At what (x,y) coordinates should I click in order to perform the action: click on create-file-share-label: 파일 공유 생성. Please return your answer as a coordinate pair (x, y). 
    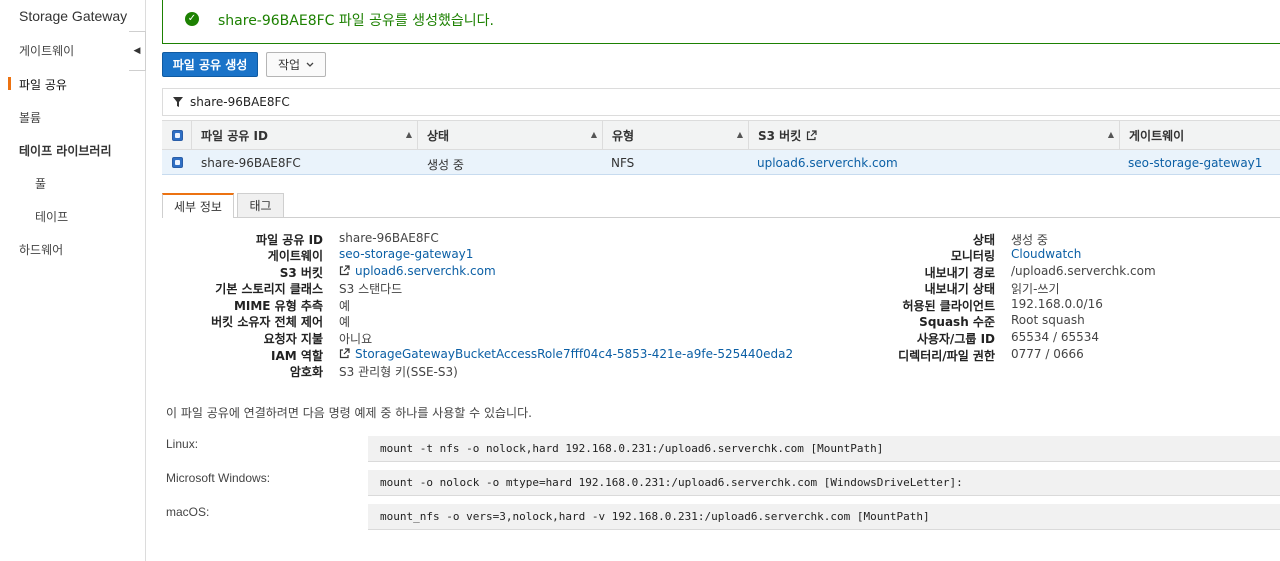
    Looking at the image, I should click on (210, 65).